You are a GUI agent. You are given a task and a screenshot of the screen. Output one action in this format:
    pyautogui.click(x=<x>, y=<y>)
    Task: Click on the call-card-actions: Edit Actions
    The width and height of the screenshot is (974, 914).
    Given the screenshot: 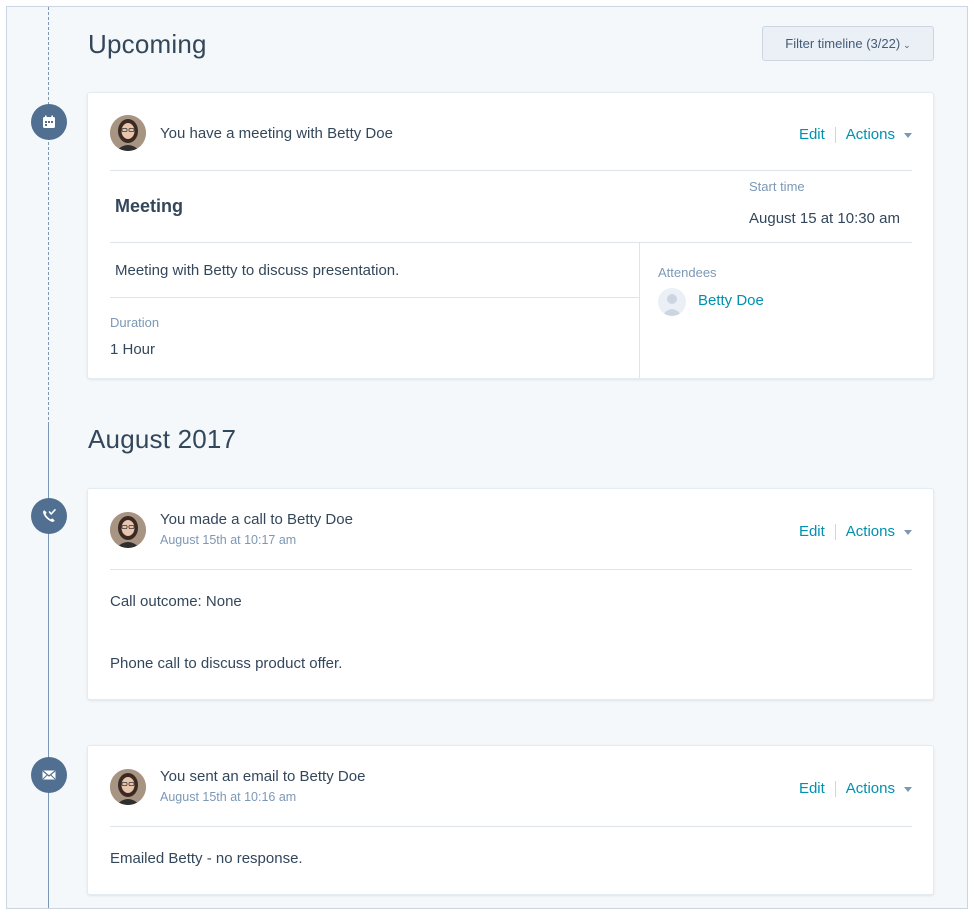 What is the action you would take?
    pyautogui.click(x=855, y=531)
    